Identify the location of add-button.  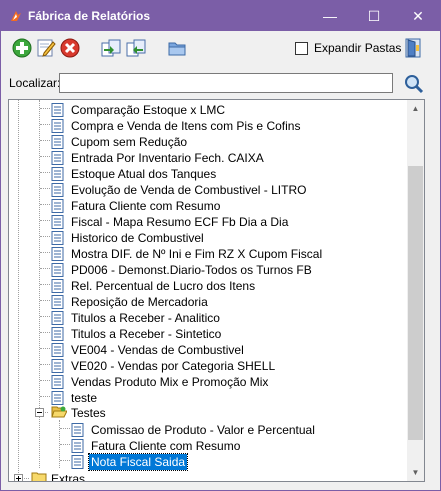
(22, 48).